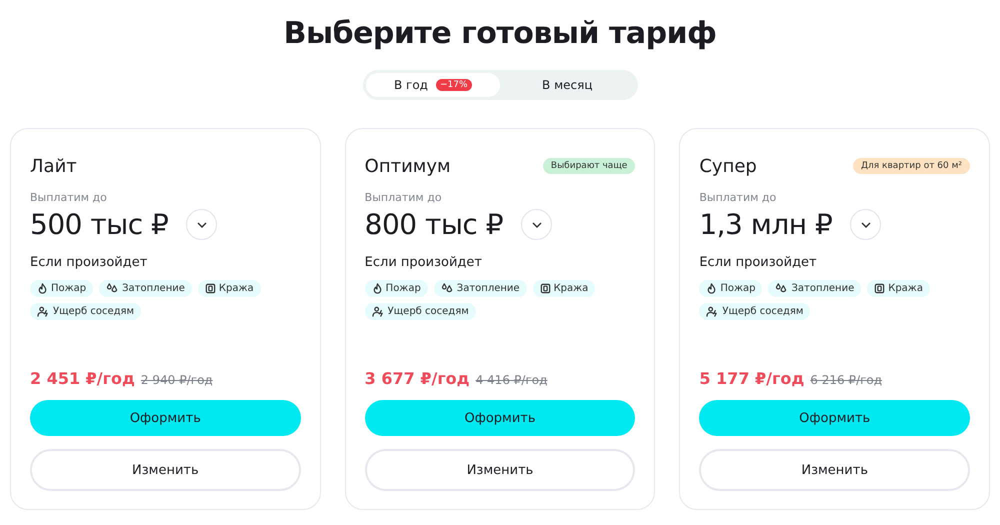 The width and height of the screenshot is (1000, 525). Describe the element at coordinates (434, 224) in the screenshot. I see `payout-amount: 800 тыс ₽` at that location.